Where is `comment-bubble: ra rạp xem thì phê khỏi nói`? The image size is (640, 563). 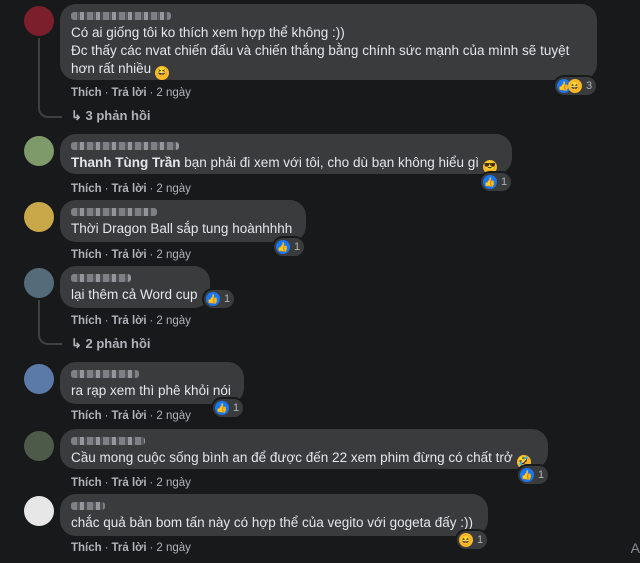 comment-bubble: ra rạp xem thì phê khỏi nói is located at coordinates (152, 383).